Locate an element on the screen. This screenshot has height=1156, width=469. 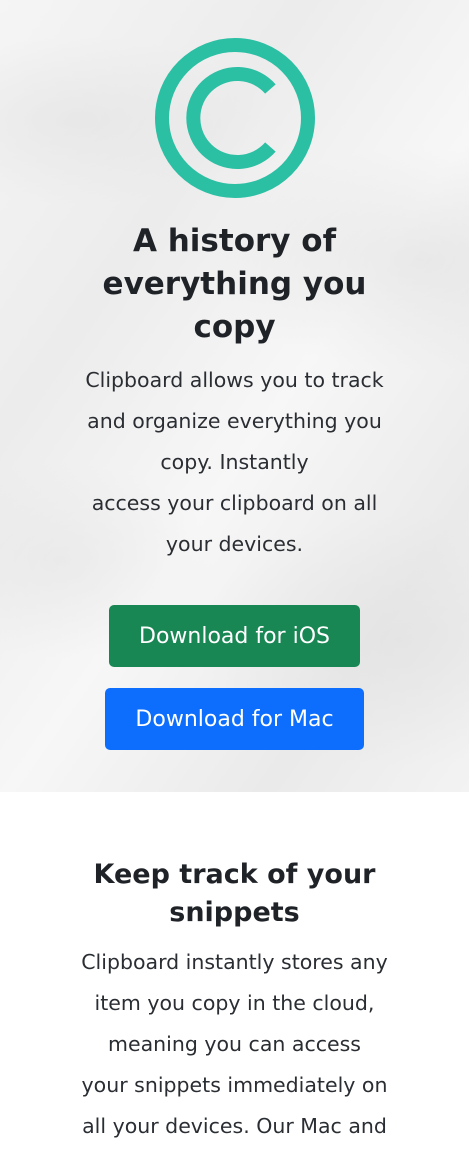
hero-description-line: access your clipboard on all is located at coordinates (234, 503).